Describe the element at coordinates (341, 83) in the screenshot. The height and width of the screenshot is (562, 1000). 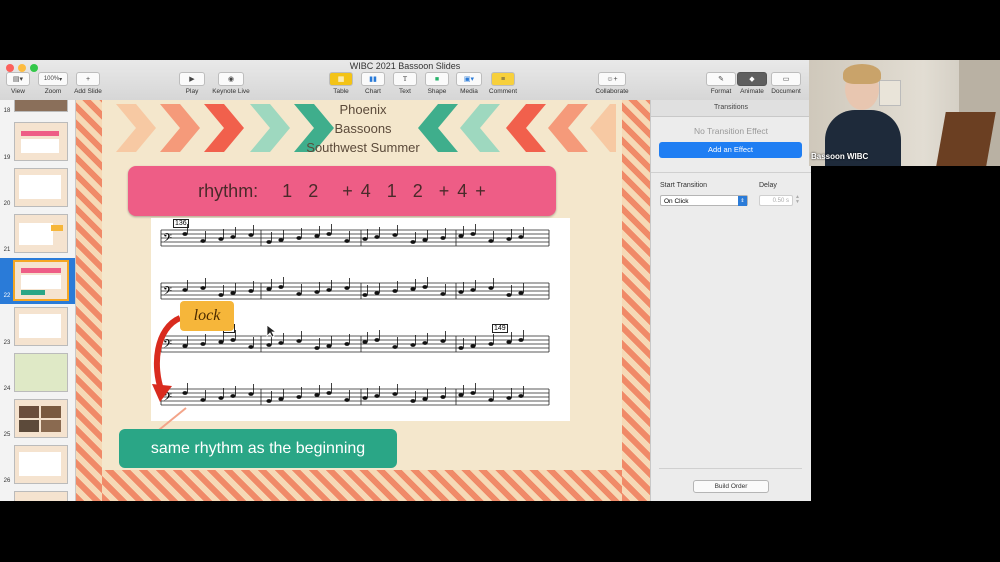
I see `table-button: ▦ Table` at that location.